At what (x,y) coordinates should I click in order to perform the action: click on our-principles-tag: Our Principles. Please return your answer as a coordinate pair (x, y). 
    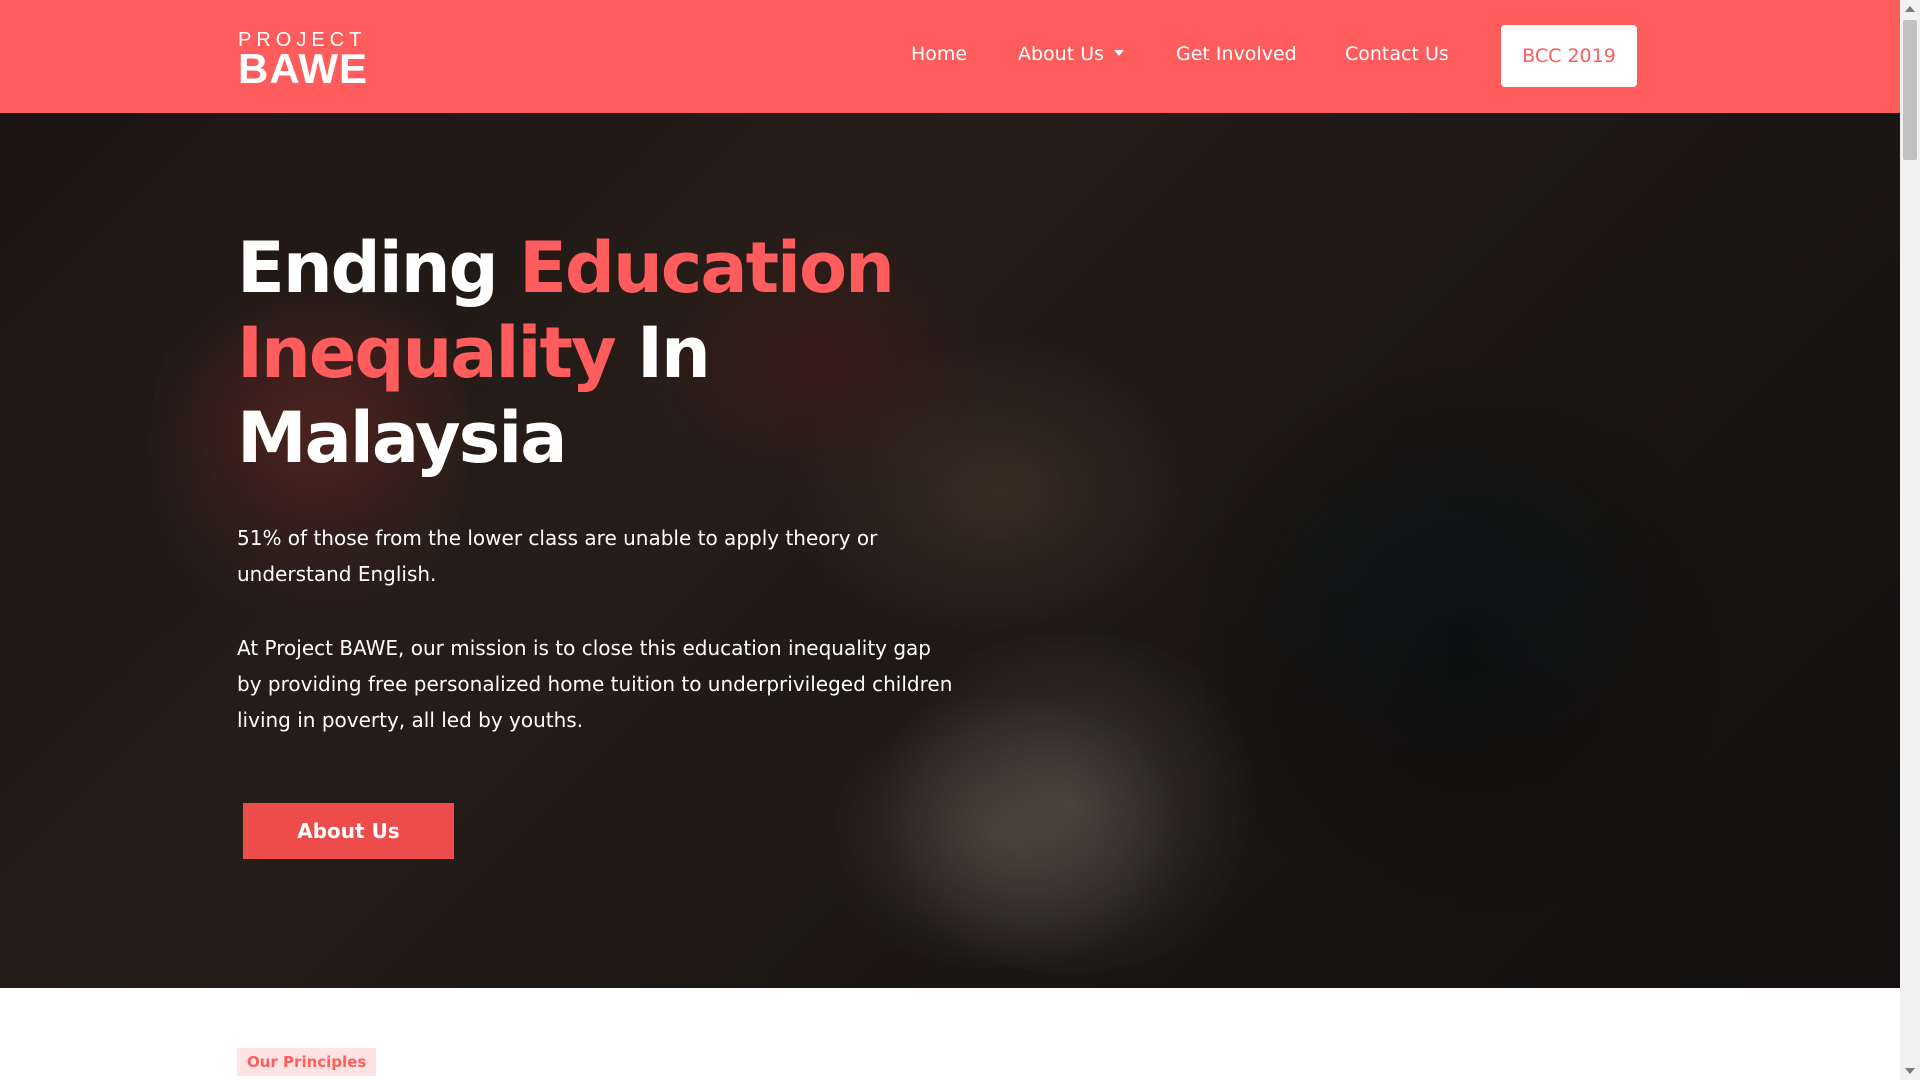
    Looking at the image, I should click on (307, 1062).